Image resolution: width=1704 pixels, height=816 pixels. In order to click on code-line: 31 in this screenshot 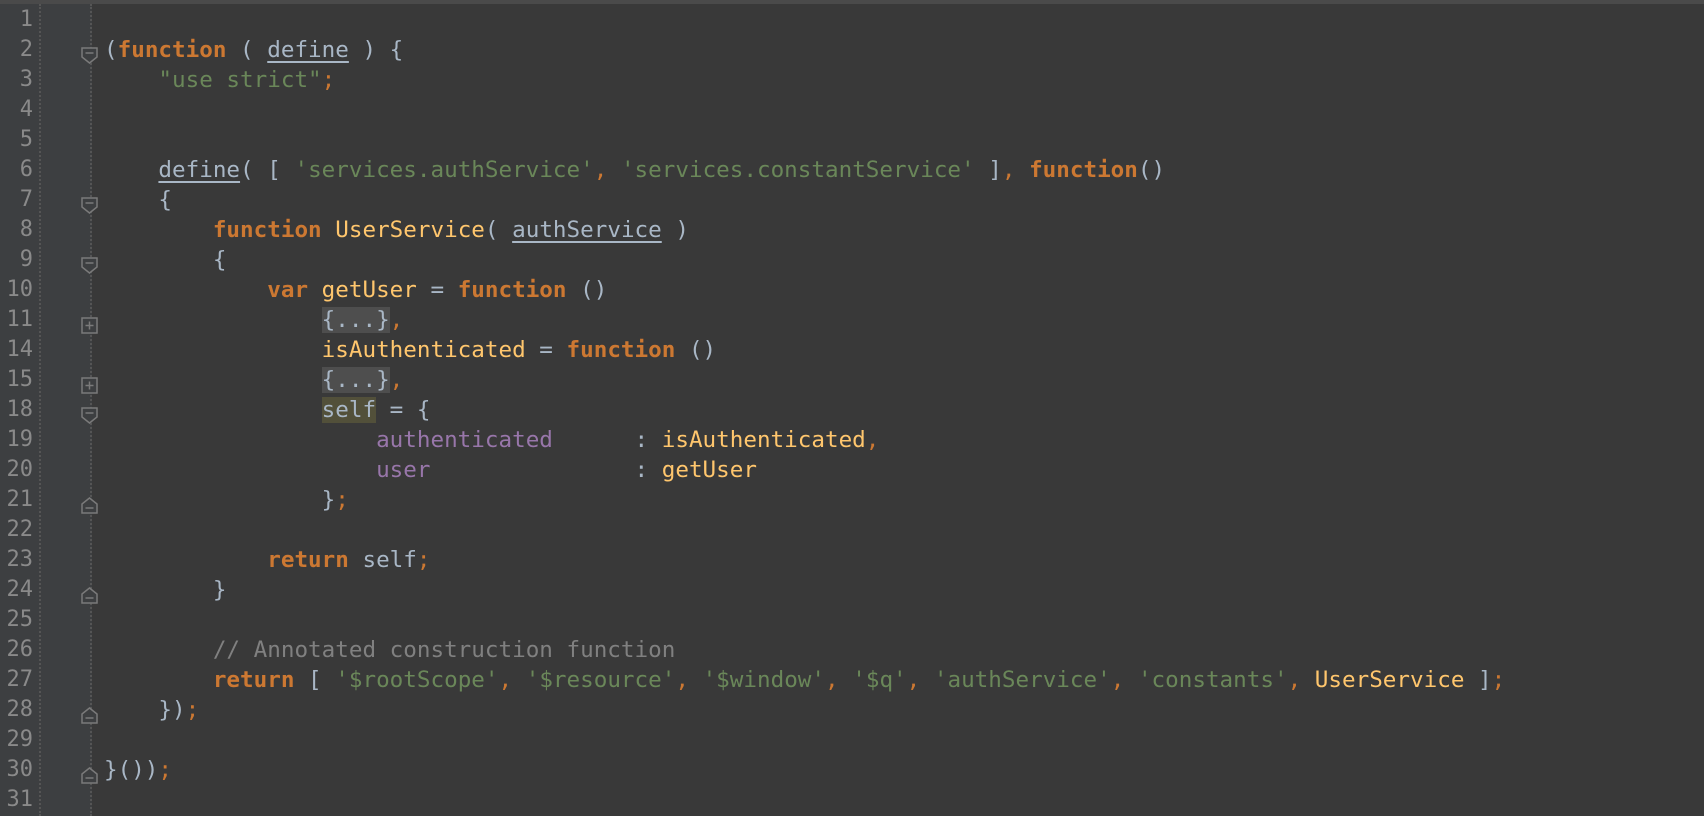, I will do `click(852, 800)`.